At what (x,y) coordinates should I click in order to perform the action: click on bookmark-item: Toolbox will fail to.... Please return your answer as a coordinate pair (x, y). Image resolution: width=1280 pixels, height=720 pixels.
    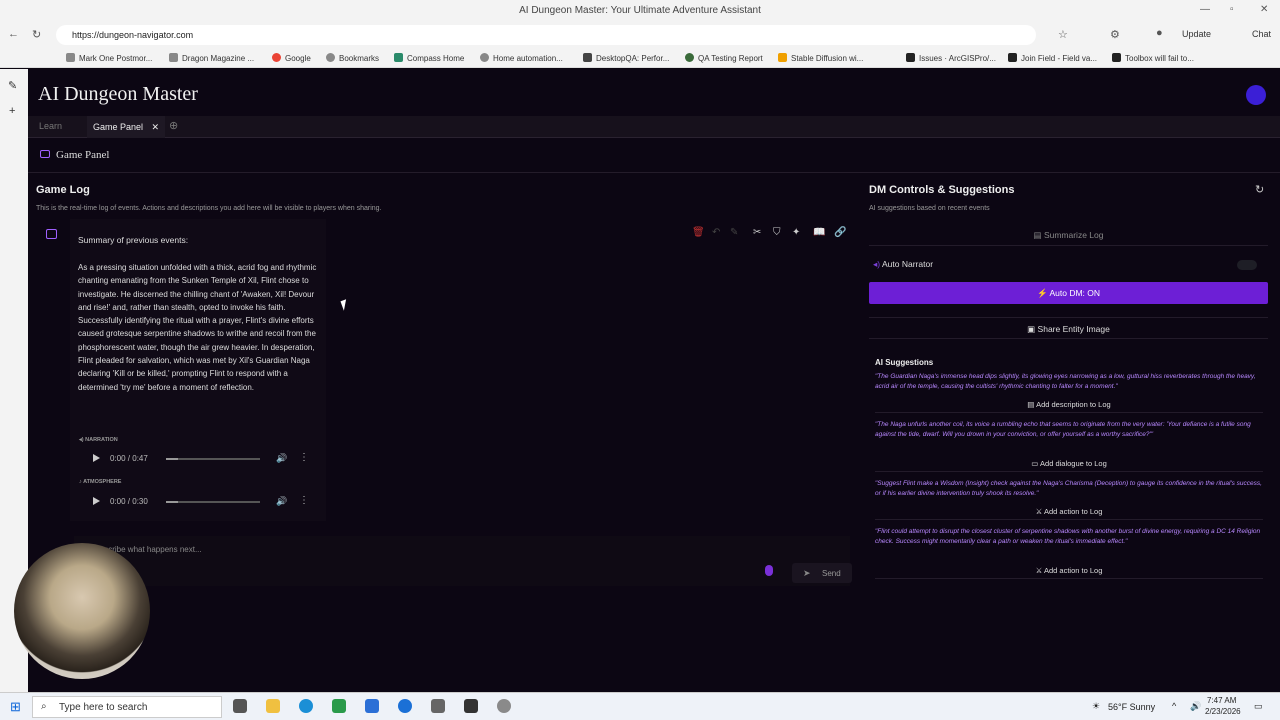
    Looking at the image, I should click on (1153, 58).